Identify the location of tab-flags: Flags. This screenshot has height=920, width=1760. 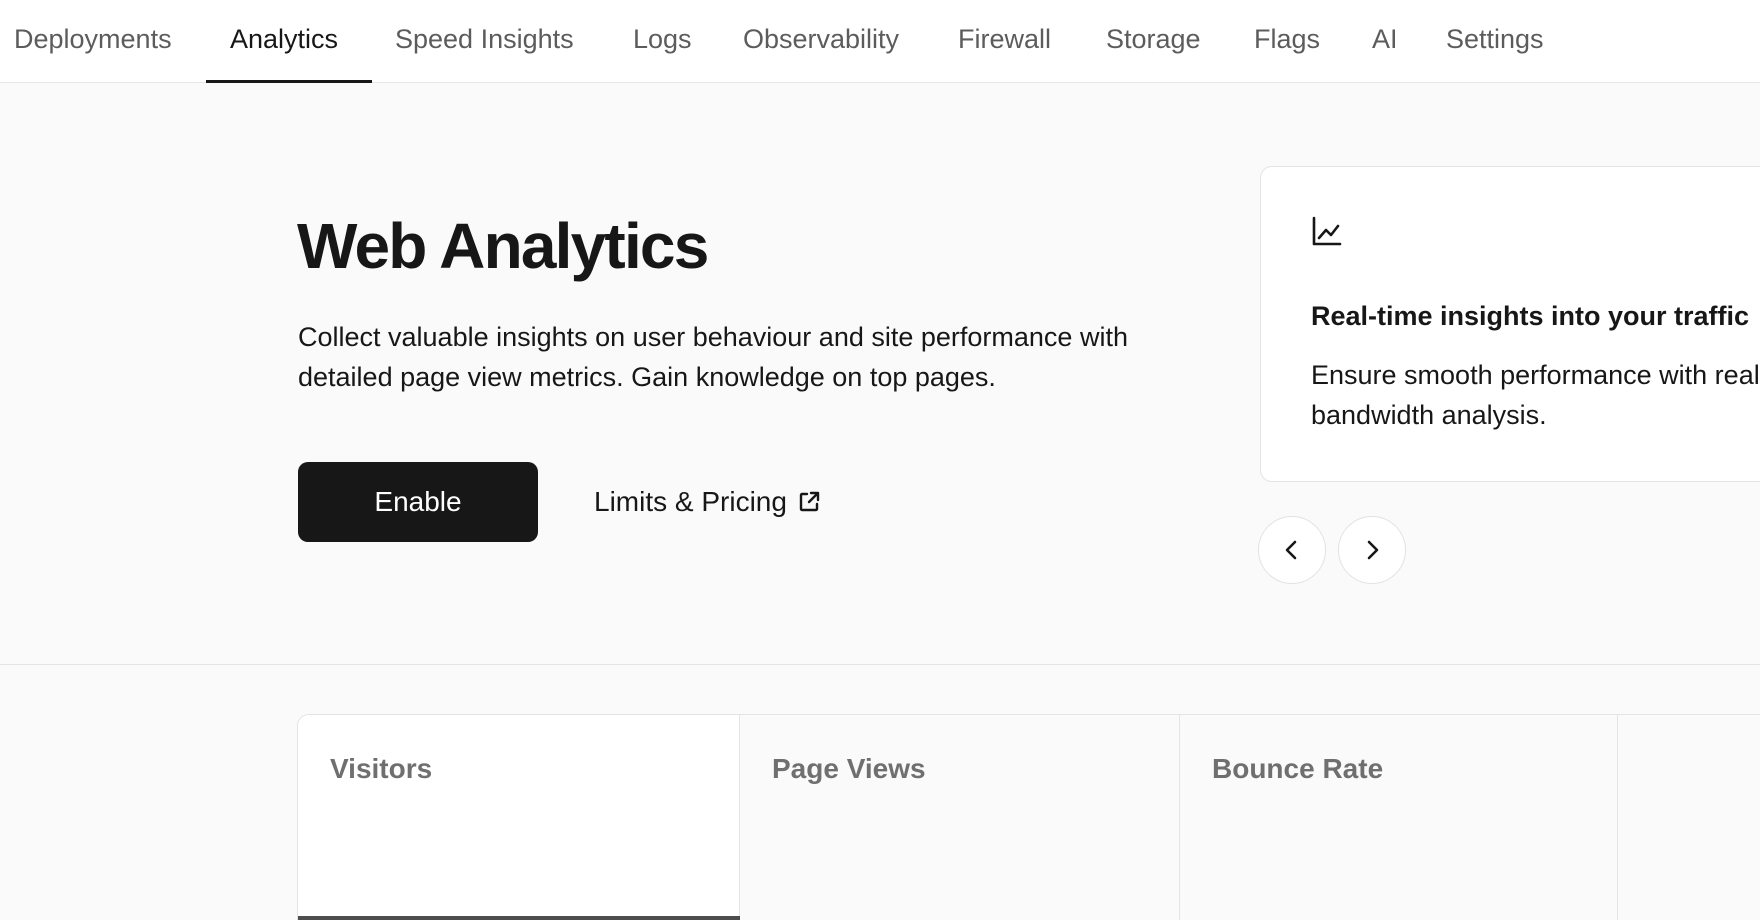
(1287, 41).